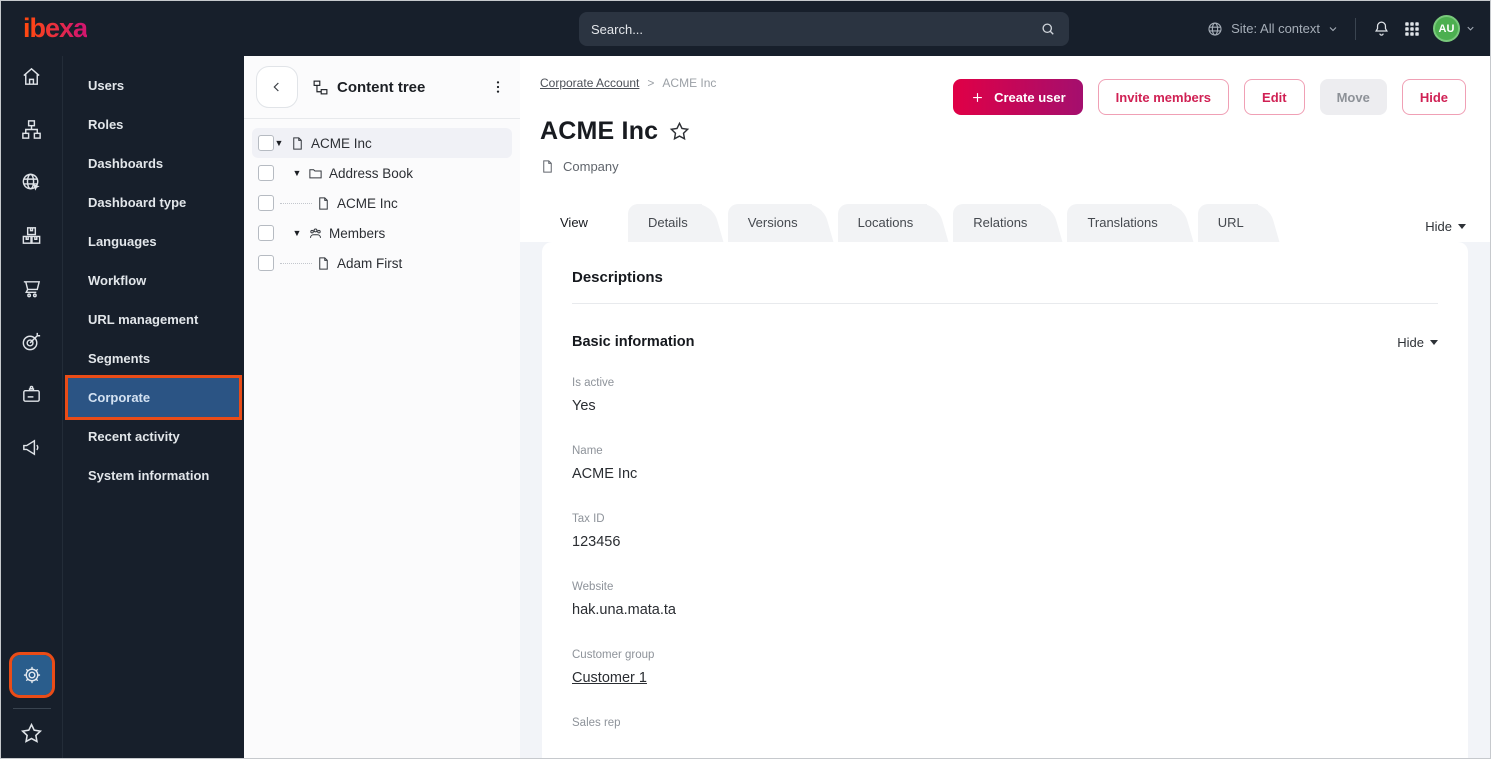 This screenshot has height=759, width=1491. Describe the element at coordinates (617, 277) in the screenshot. I see `section-title: Descriptions` at that location.